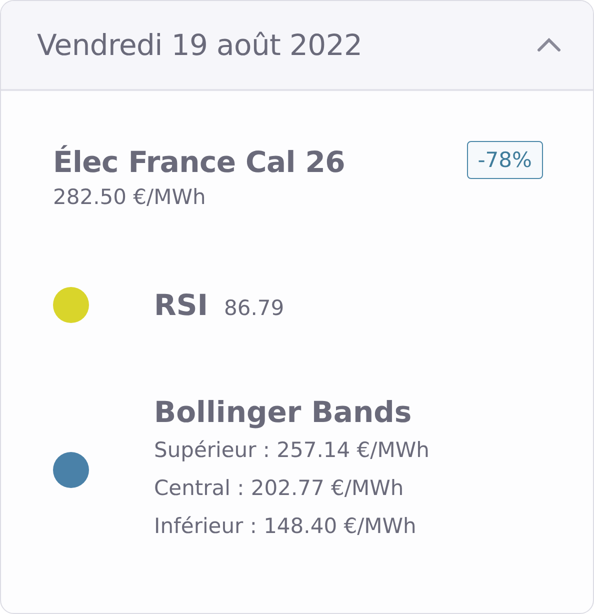 Image resolution: width=594 pixels, height=614 pixels. What do you see at coordinates (279, 488) in the screenshot?
I see `band-value: Central : 202.77 €/MWh` at bounding box center [279, 488].